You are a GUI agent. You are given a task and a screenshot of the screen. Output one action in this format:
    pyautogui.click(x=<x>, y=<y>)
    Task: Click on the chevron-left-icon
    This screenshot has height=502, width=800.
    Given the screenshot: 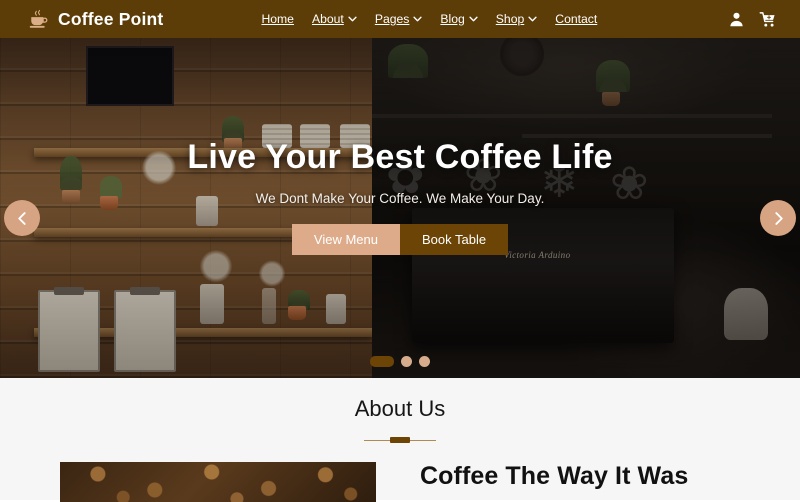 What is the action you would take?
    pyautogui.click(x=22, y=218)
    